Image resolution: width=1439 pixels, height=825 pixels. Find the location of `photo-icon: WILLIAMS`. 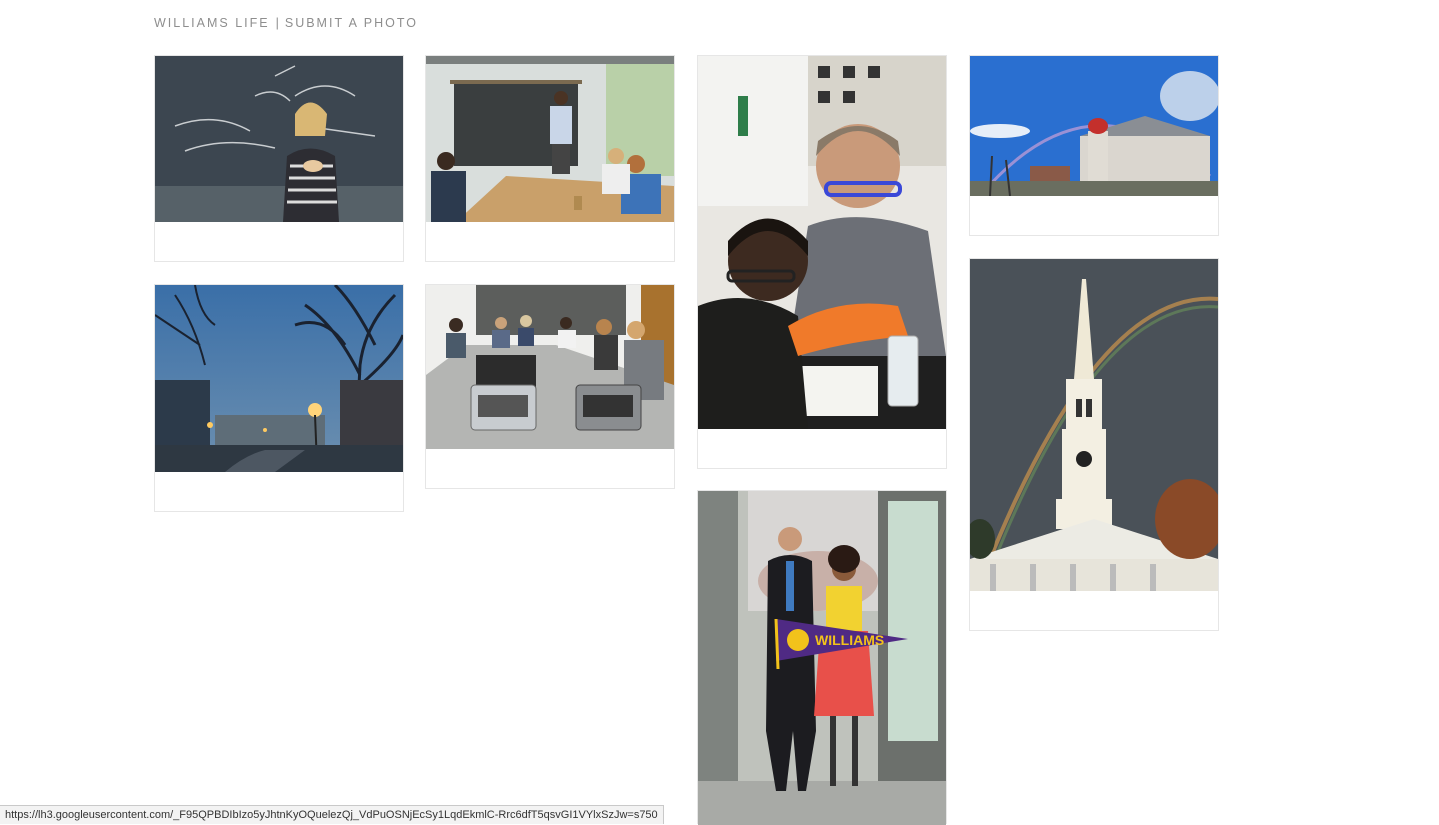

photo-icon: WILLIAMS is located at coordinates (822, 658).